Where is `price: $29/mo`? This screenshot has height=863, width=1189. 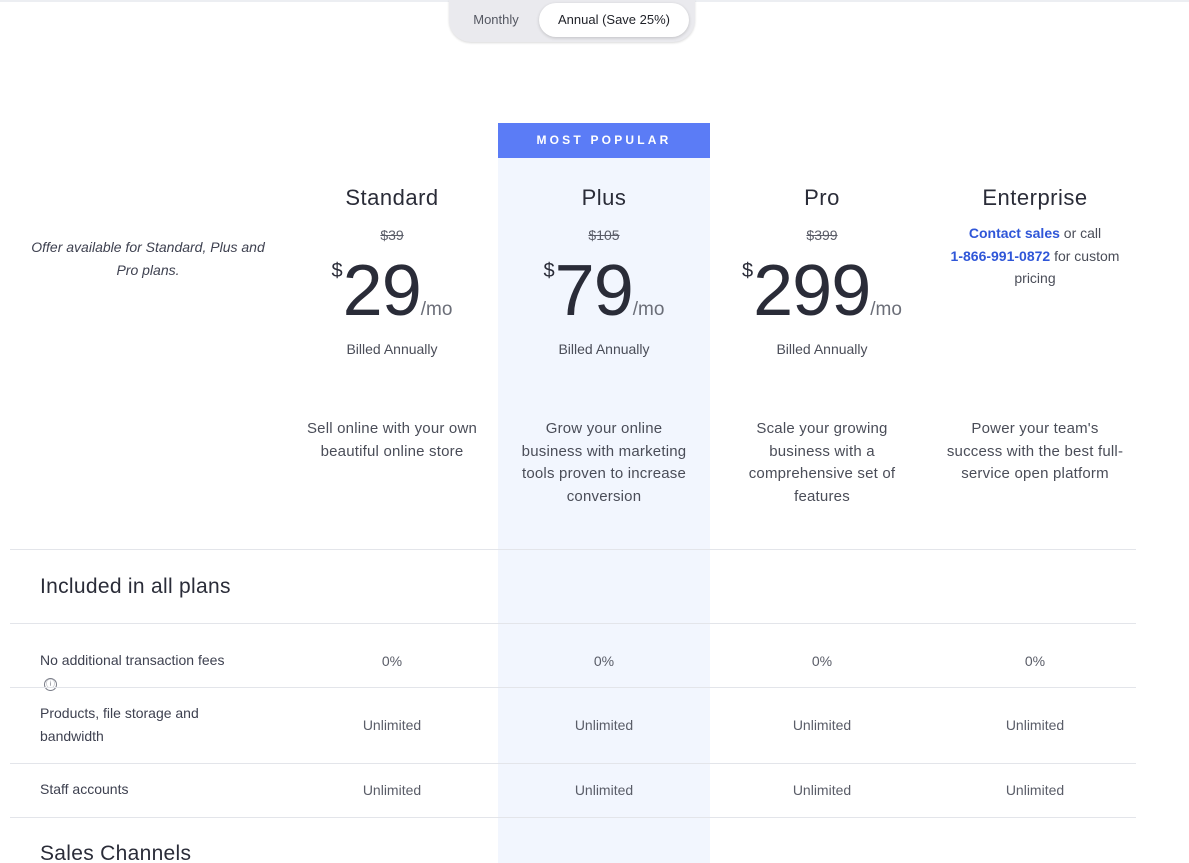 price: $29/mo is located at coordinates (392, 291).